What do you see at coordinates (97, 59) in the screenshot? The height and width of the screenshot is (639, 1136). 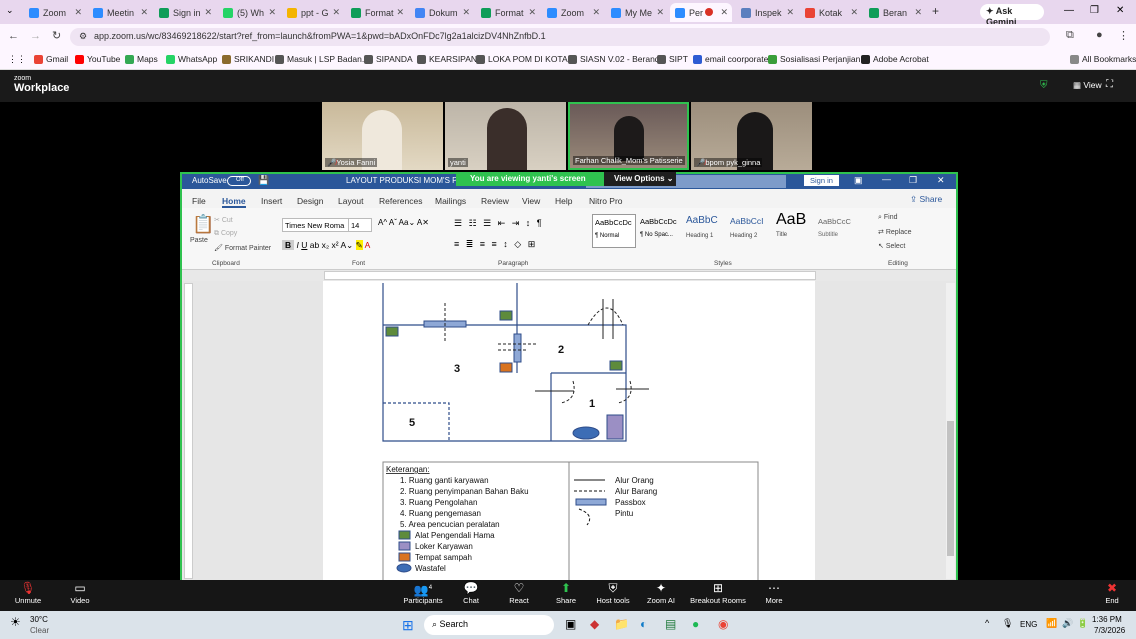 I see `bookmark: YouTube` at bounding box center [97, 59].